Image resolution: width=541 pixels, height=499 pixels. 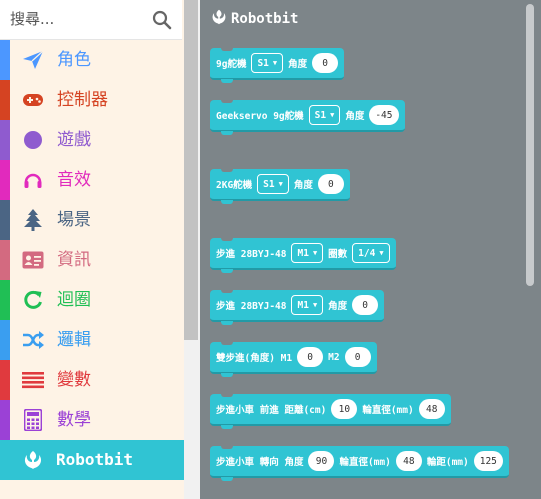 I want to click on turns-dropdown: 1/4 ▼, so click(x=371, y=253).